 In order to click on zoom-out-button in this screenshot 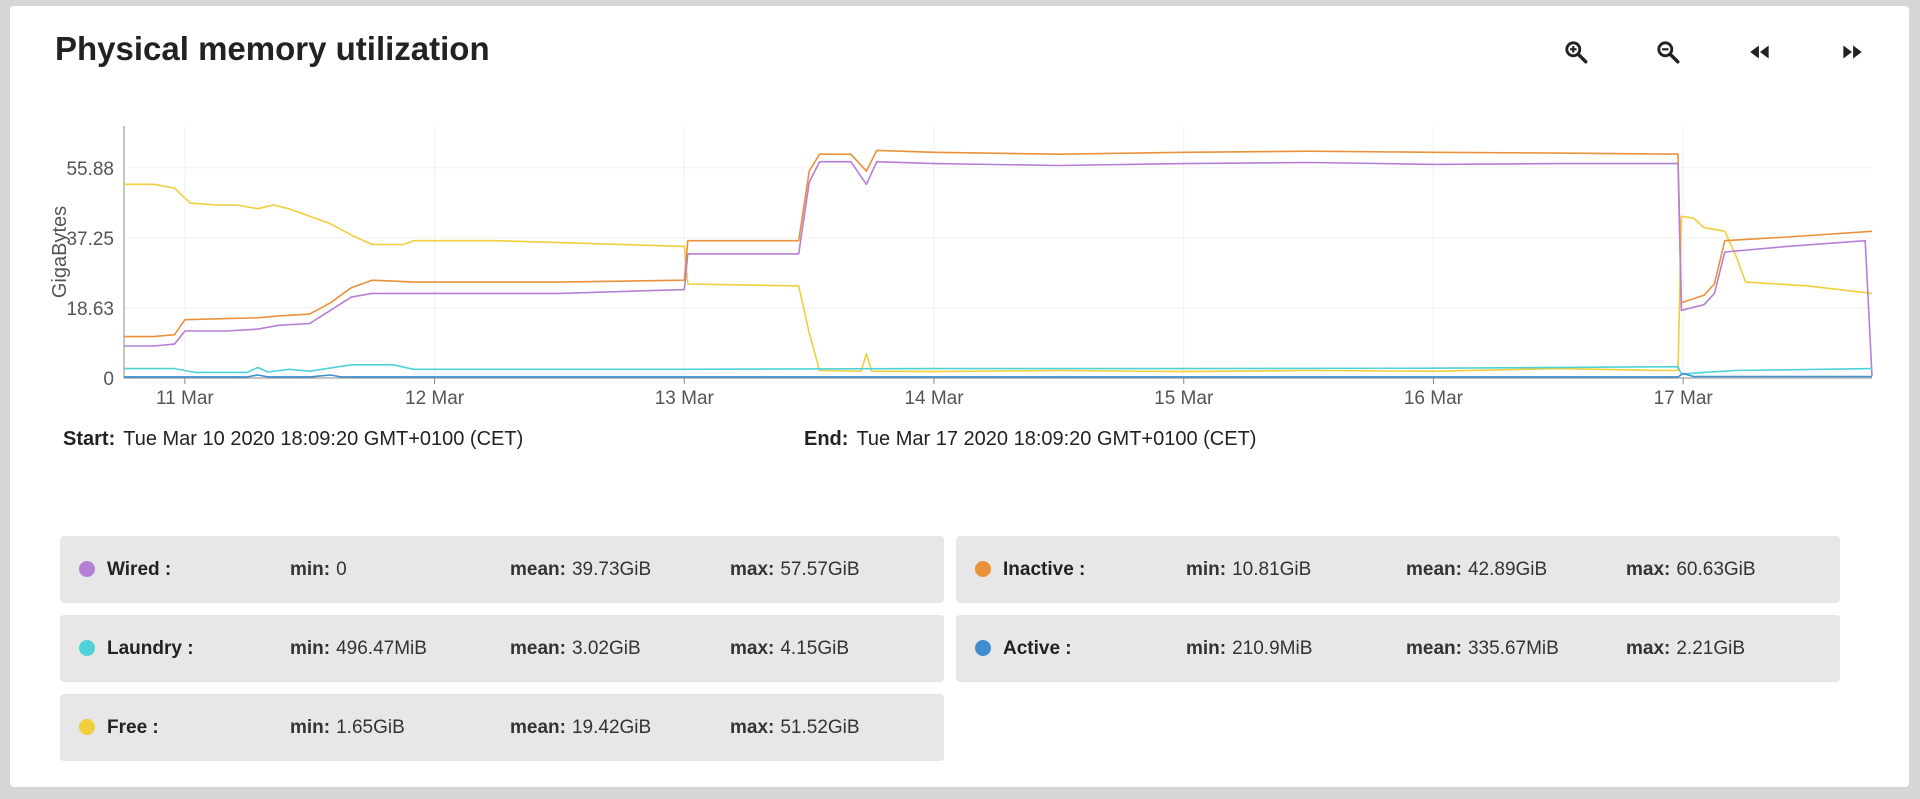, I will do `click(1668, 52)`.